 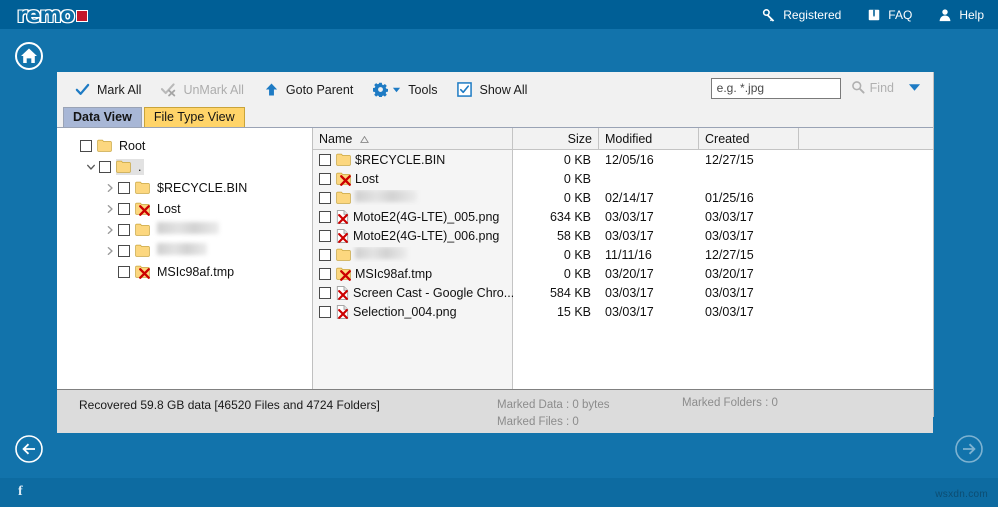 I want to click on mark-all-label: Mark All, so click(x=119, y=89).